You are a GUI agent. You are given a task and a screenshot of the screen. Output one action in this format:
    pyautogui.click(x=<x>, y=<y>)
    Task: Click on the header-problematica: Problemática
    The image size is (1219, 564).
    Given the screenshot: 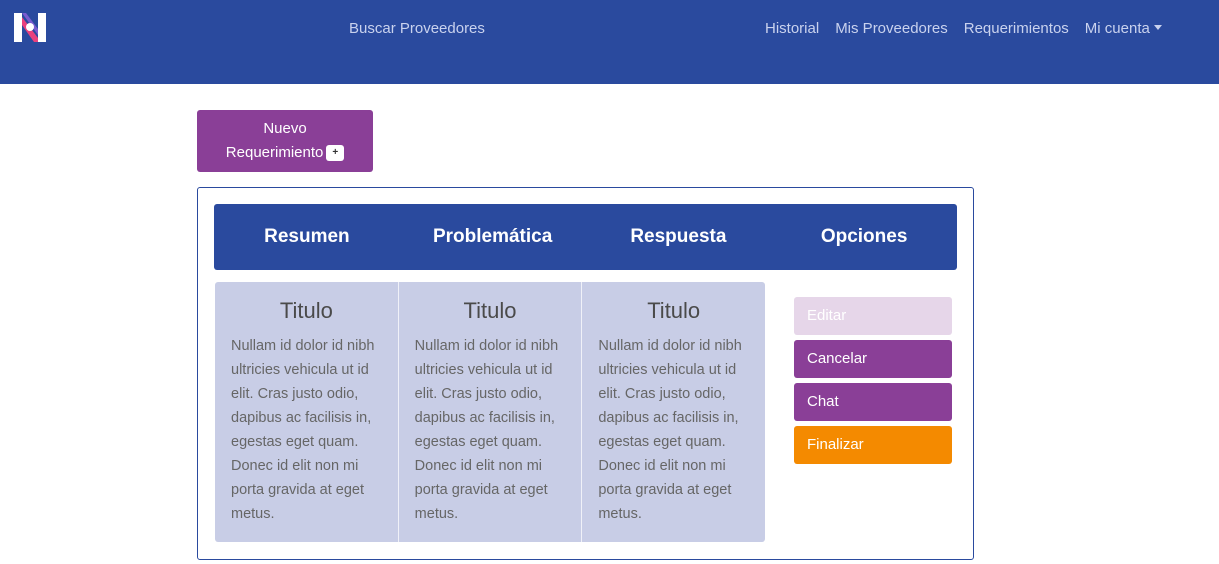 What is the action you would take?
    pyautogui.click(x=492, y=236)
    